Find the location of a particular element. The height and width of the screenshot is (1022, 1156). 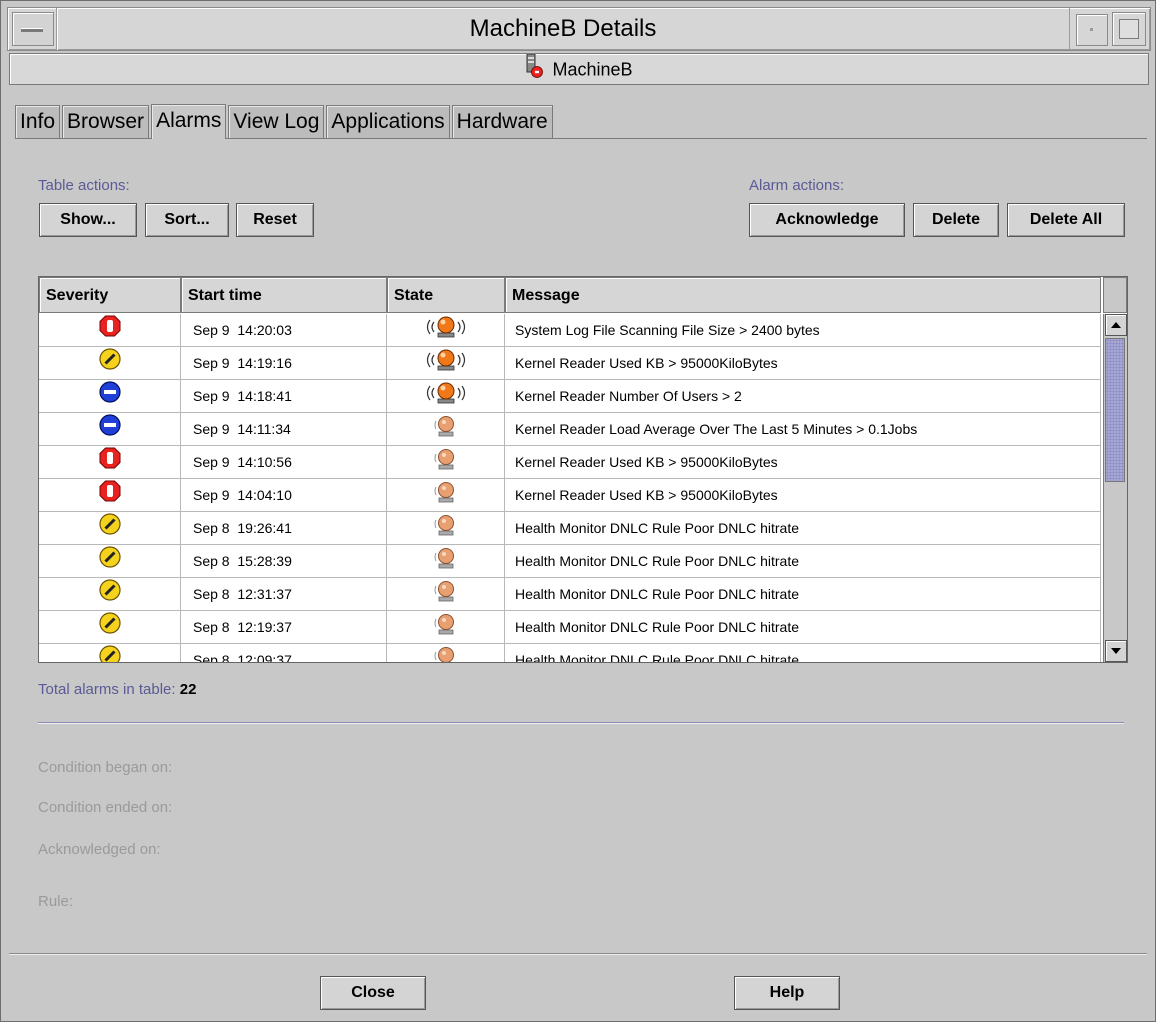

tab-hardware: Hardware is located at coordinates (502, 121).